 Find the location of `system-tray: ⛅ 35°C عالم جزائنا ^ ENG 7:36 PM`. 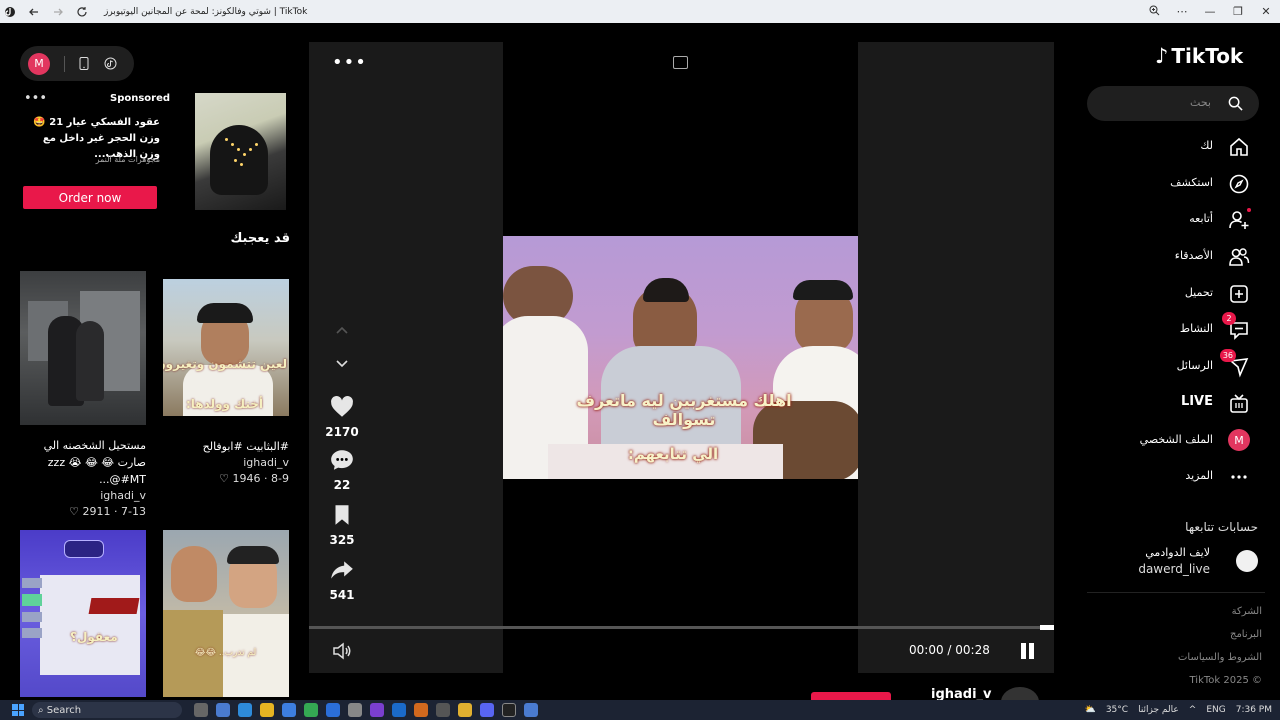

system-tray: ⛅ 35°C عالم جزائنا ^ ENG 7:36 PM is located at coordinates (1178, 710).